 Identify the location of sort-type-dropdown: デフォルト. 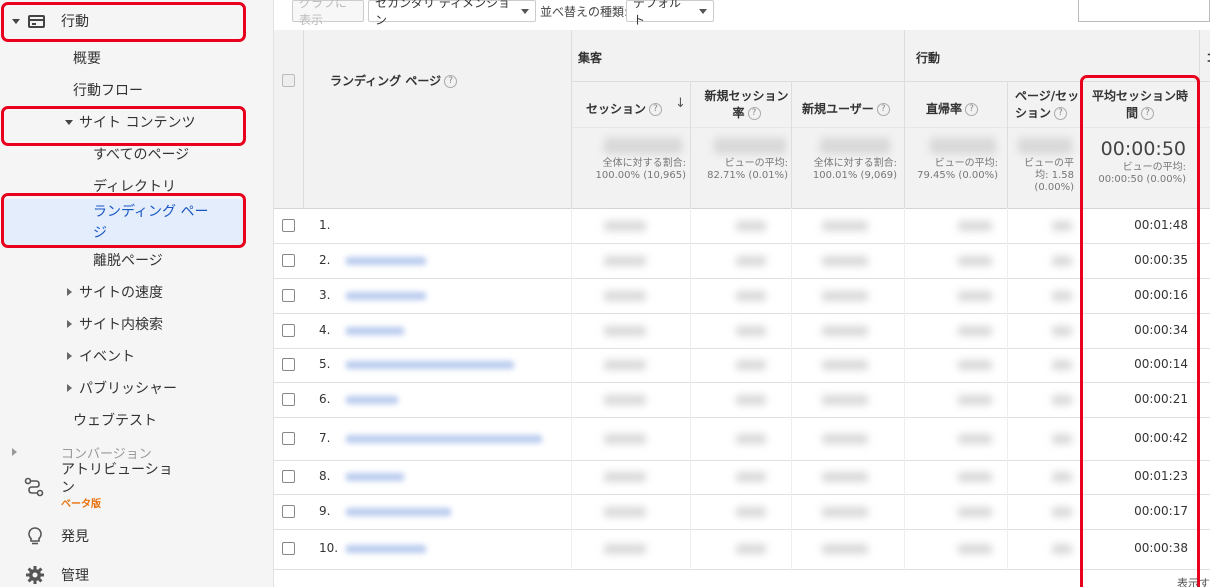
(670, 13).